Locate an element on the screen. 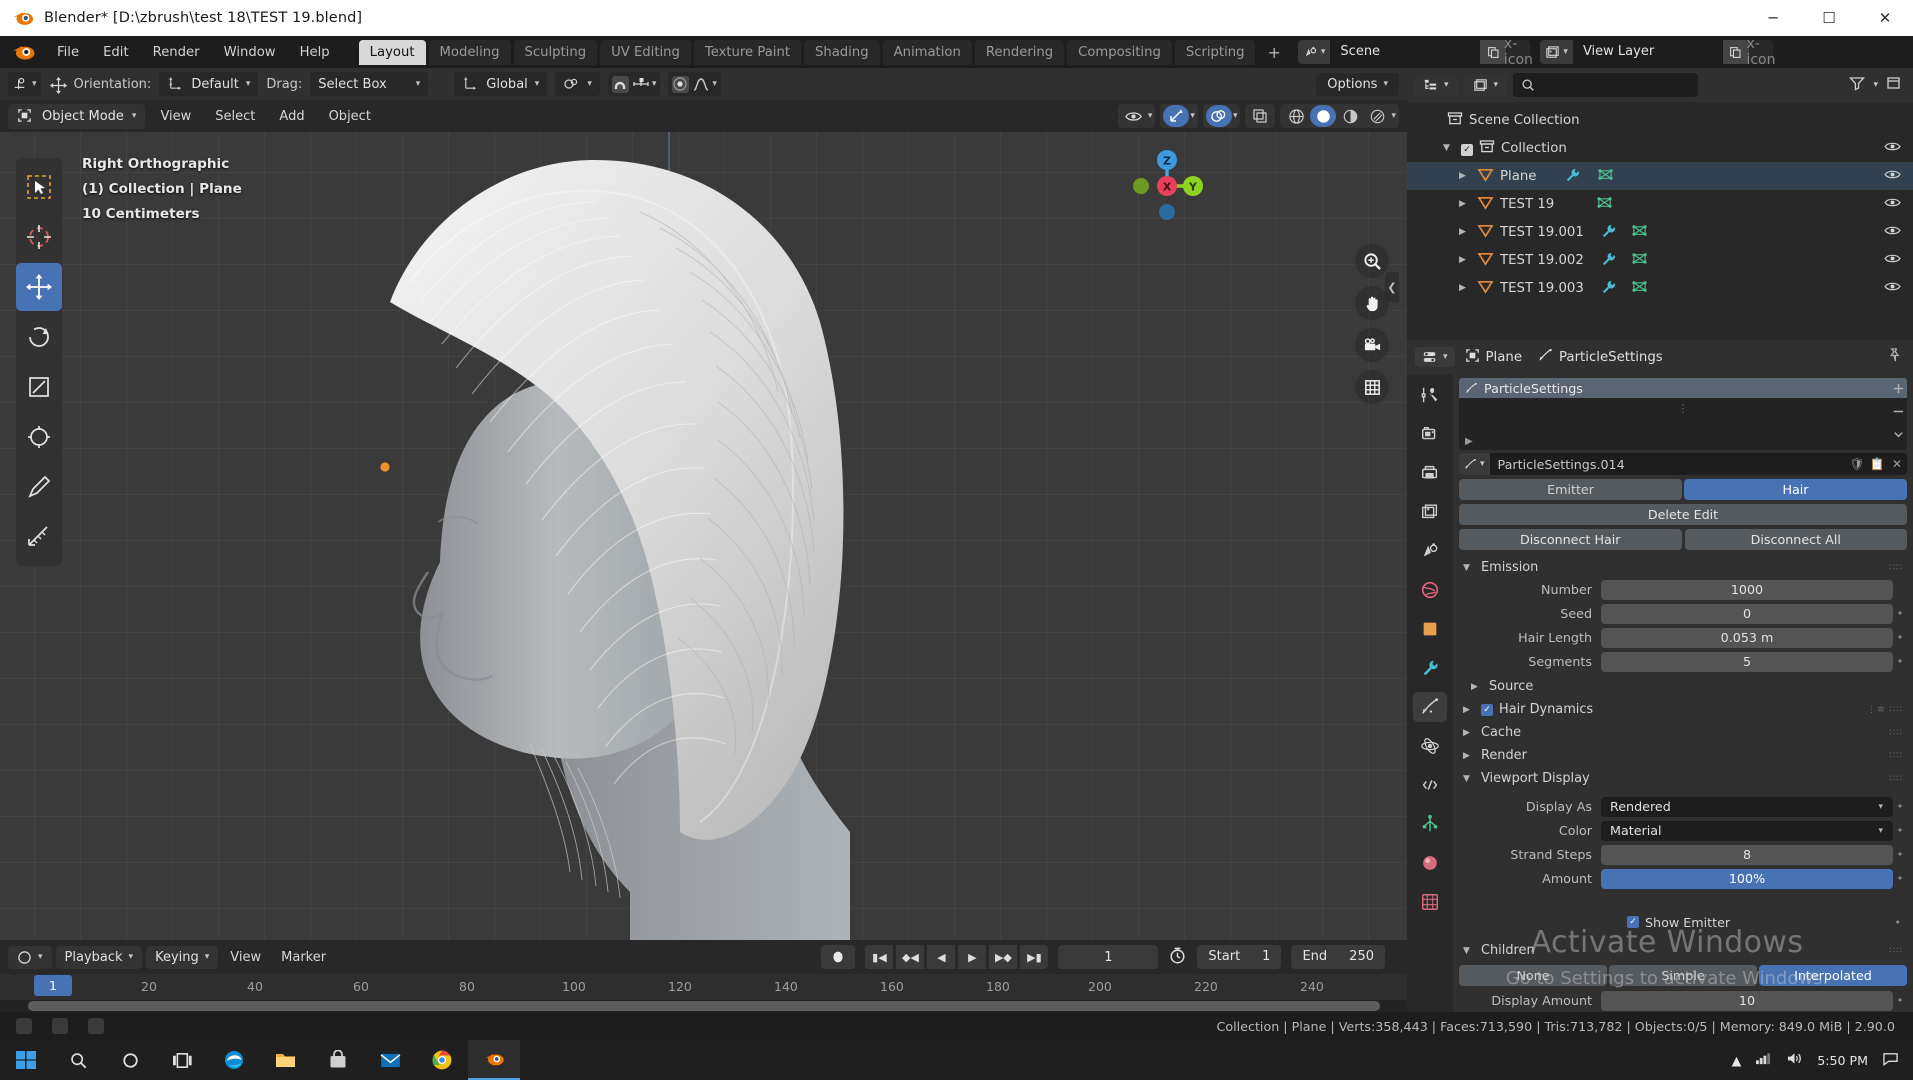 Image resolution: width=1913 pixels, height=1080 pixels. pivot-point-dropdown: ▾ is located at coordinates (577, 84).